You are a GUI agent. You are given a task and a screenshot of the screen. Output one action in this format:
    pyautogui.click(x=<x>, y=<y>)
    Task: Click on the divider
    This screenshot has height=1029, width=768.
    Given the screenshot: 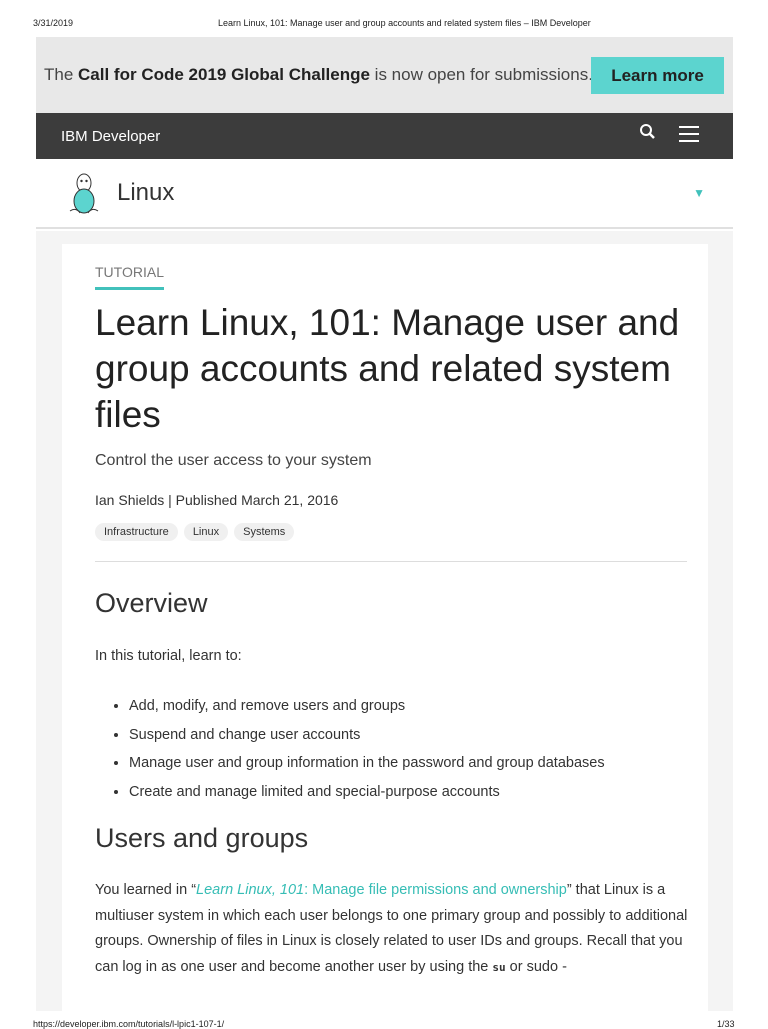 What is the action you would take?
    pyautogui.click(x=391, y=561)
    